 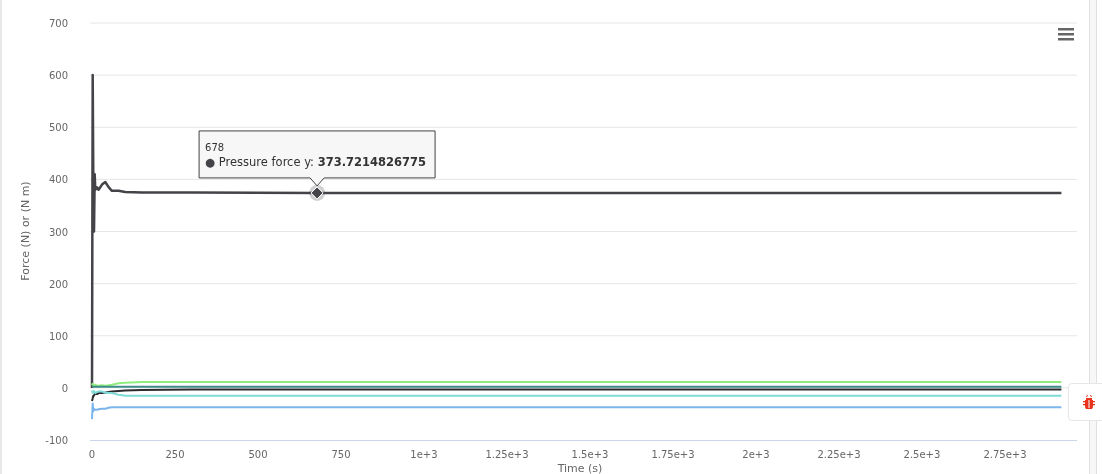 I want to click on y-axis-title: Force (N) or (N m), so click(x=25, y=231).